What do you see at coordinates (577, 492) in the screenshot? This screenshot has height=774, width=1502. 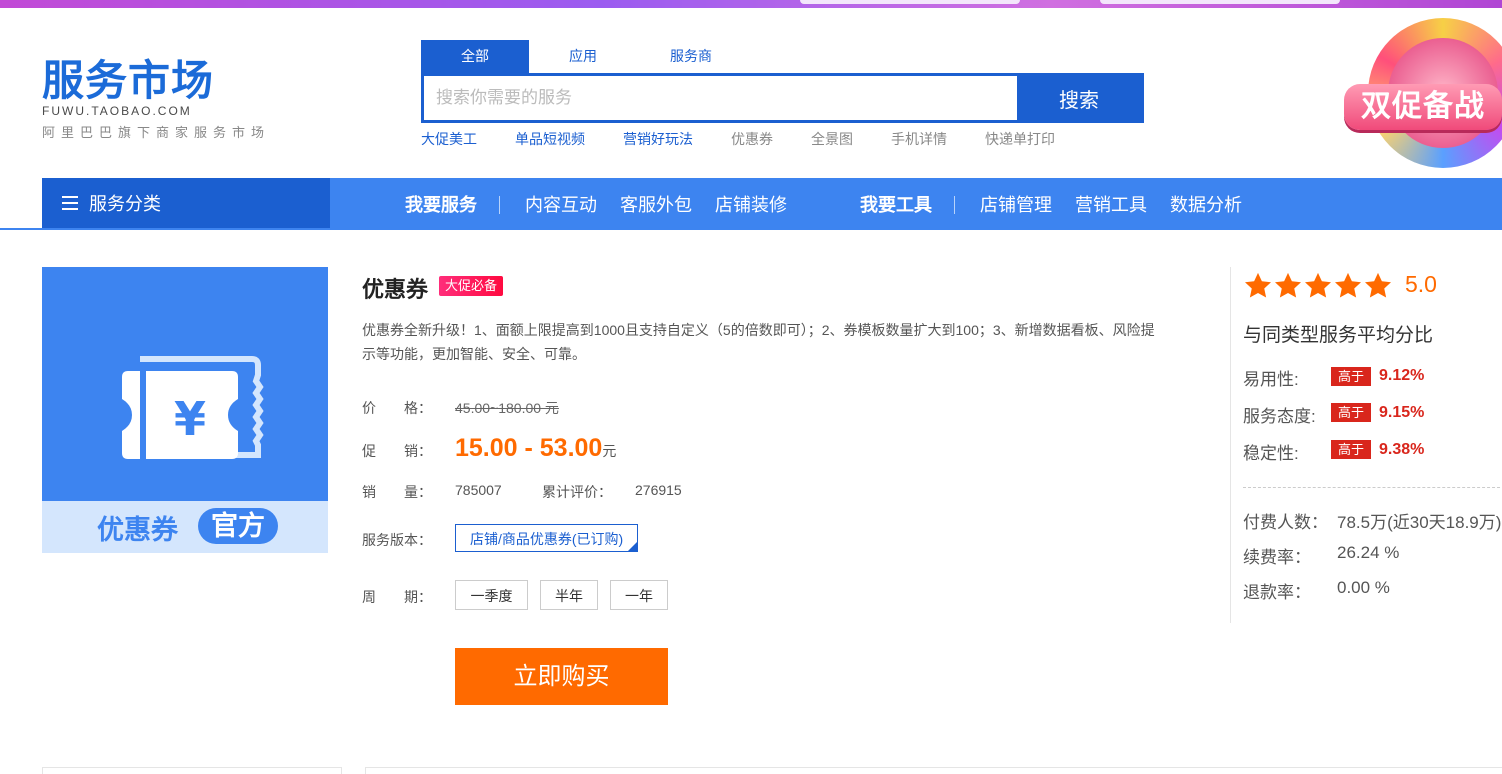 I see `reviews-label: 累计评价：` at bounding box center [577, 492].